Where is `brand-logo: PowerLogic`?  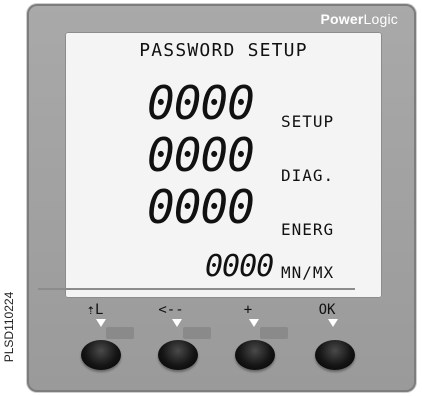
brand-logo: PowerLogic is located at coordinates (359, 19).